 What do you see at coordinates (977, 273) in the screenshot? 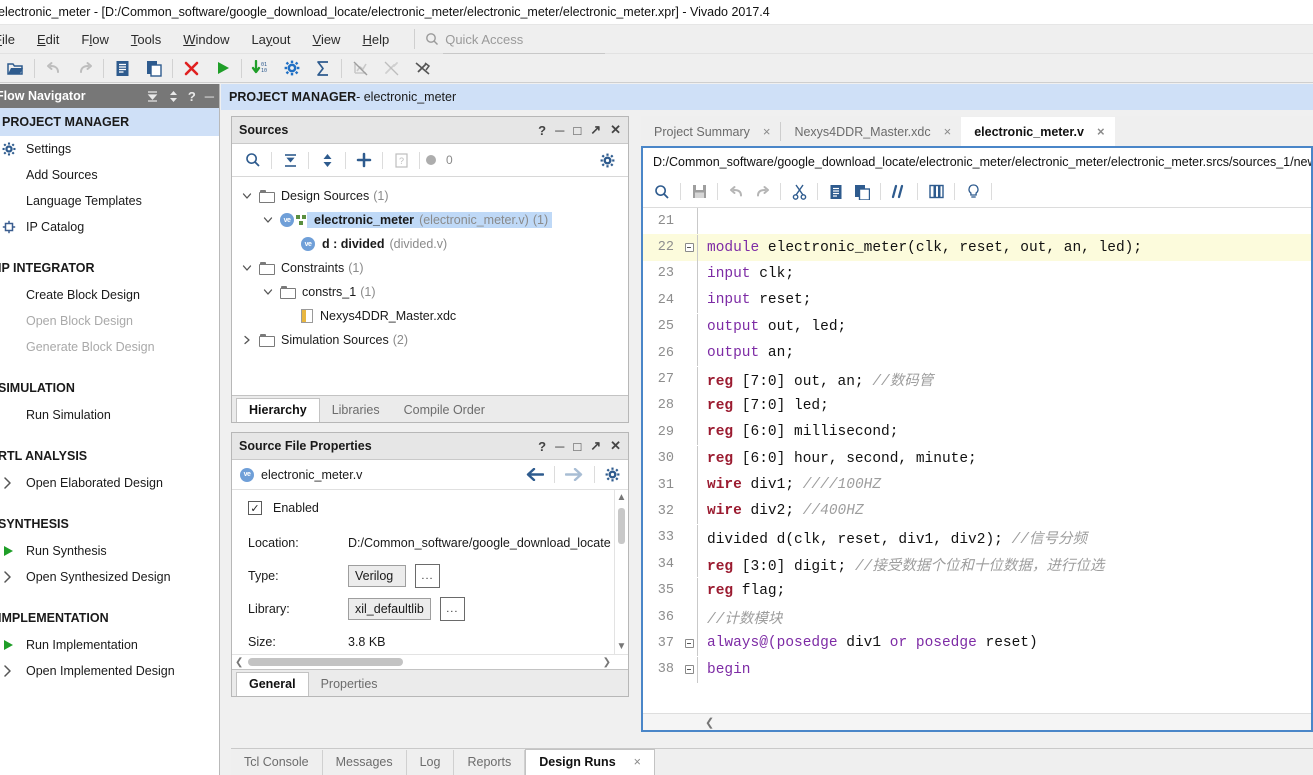
I see `code-line: 23 input clk;` at bounding box center [977, 273].